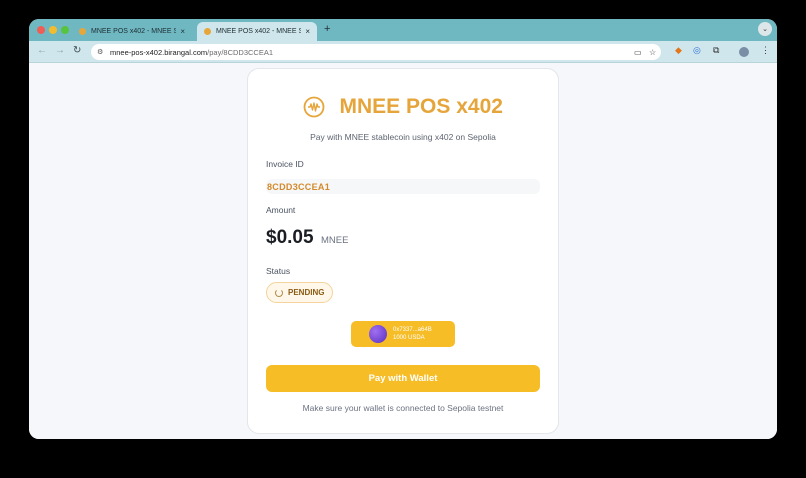 This screenshot has height=478, width=806. I want to click on brand-name: MNEE POS x402, so click(421, 106).